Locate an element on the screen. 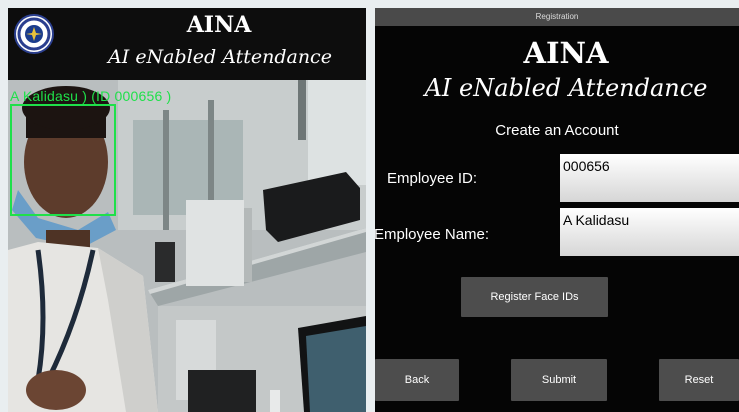 Image resolution: width=739 pixels, height=412 pixels. organization-logo is located at coordinates (34, 34).